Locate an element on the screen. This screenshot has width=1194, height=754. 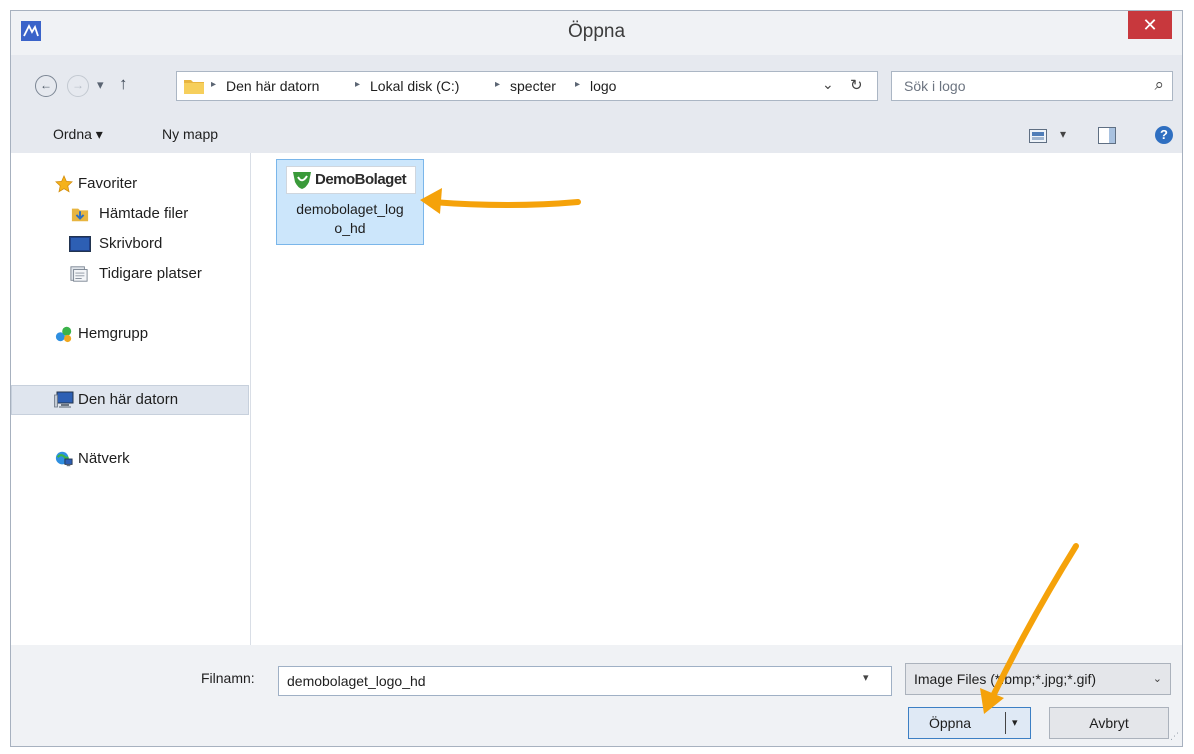
sidebar-item-hemgrupp: Hemgrupp is located at coordinates (130, 334).